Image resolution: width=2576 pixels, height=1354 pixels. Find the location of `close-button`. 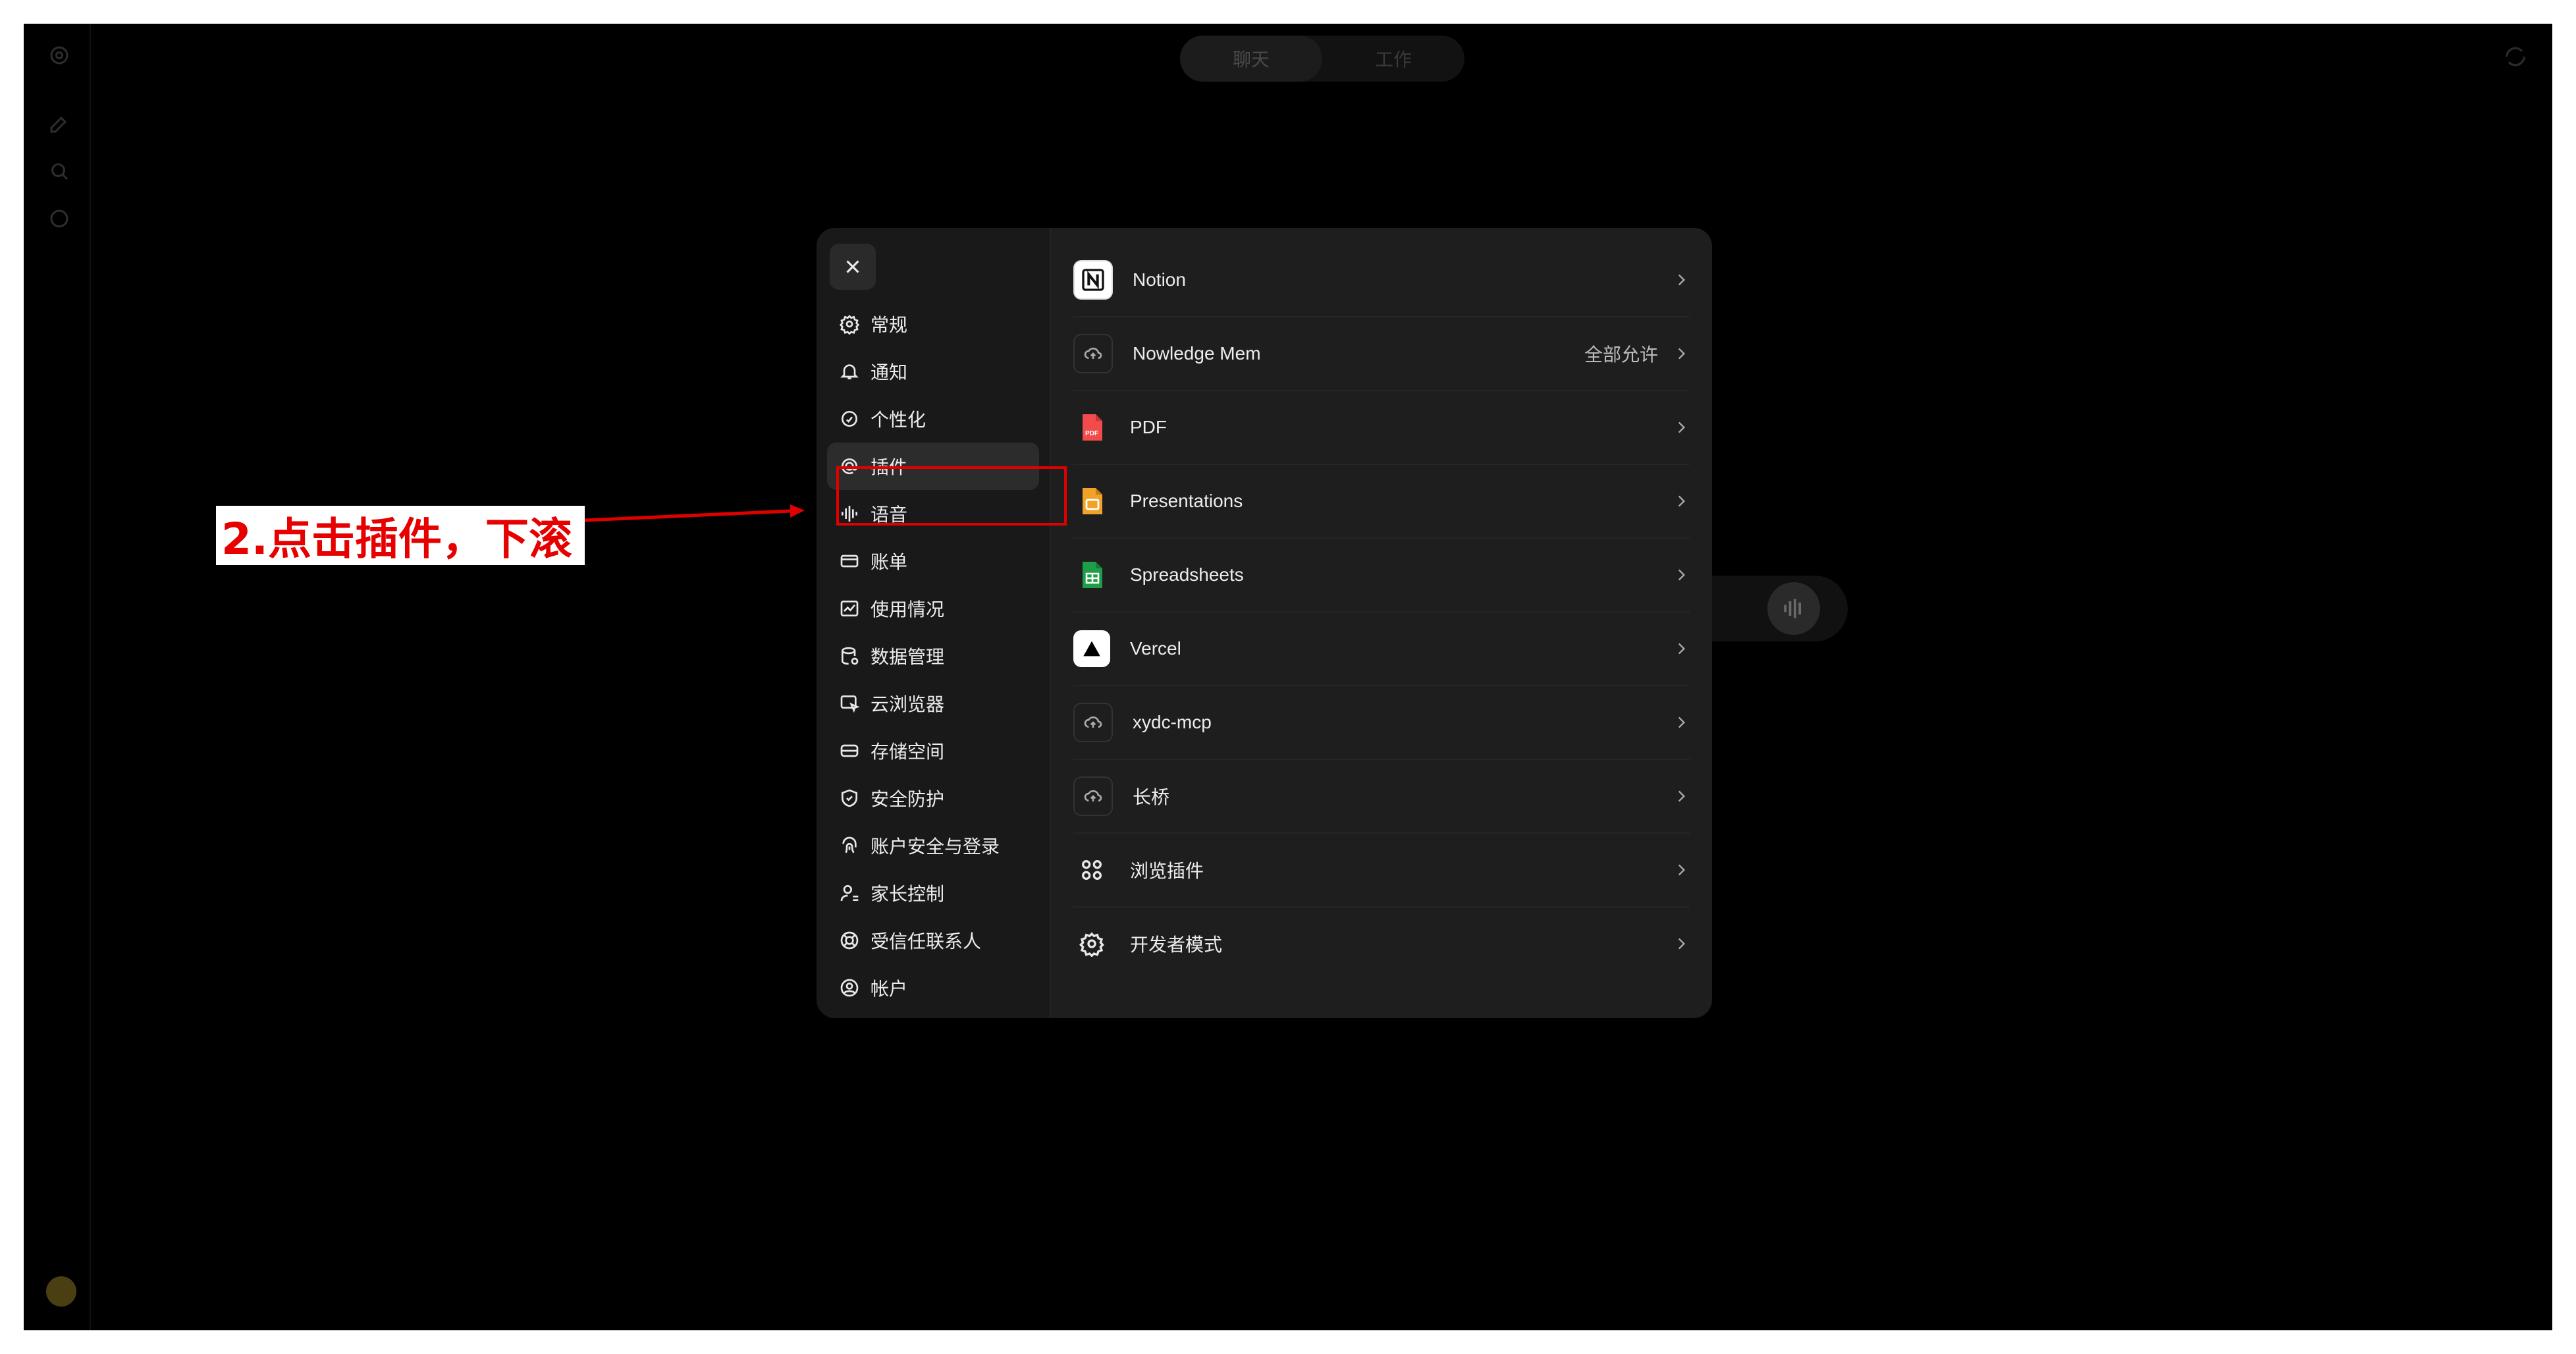

close-button is located at coordinates (853, 267).